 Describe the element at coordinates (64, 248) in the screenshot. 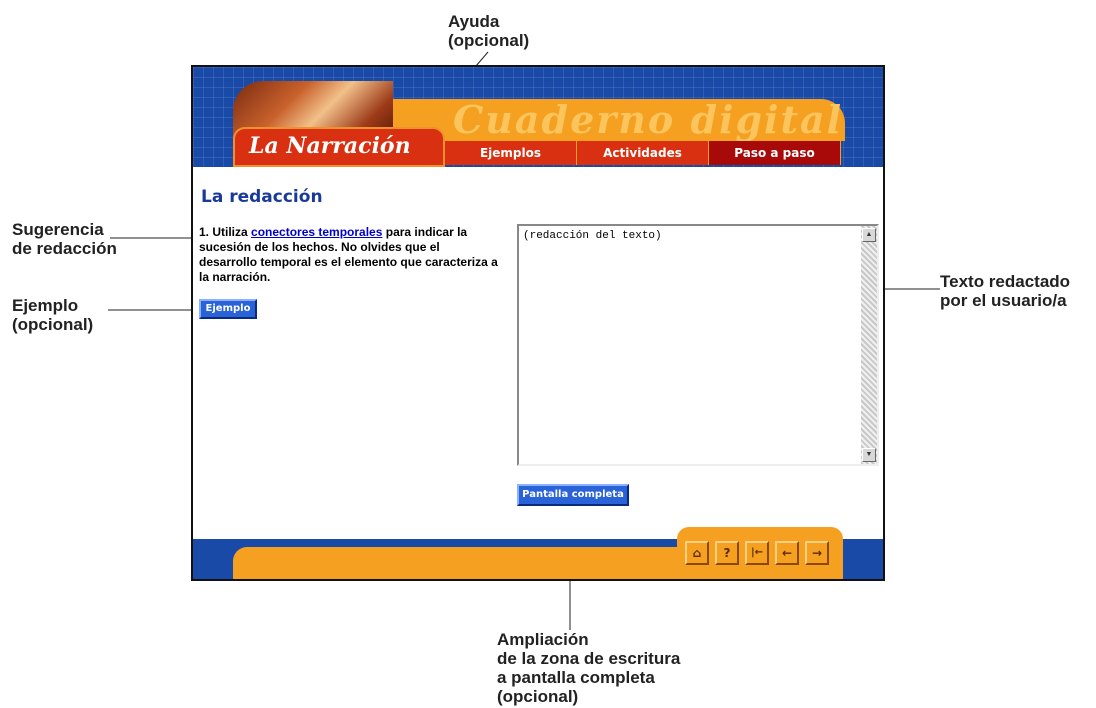

I see `callout-sugerencia-line2: de redacción` at that location.